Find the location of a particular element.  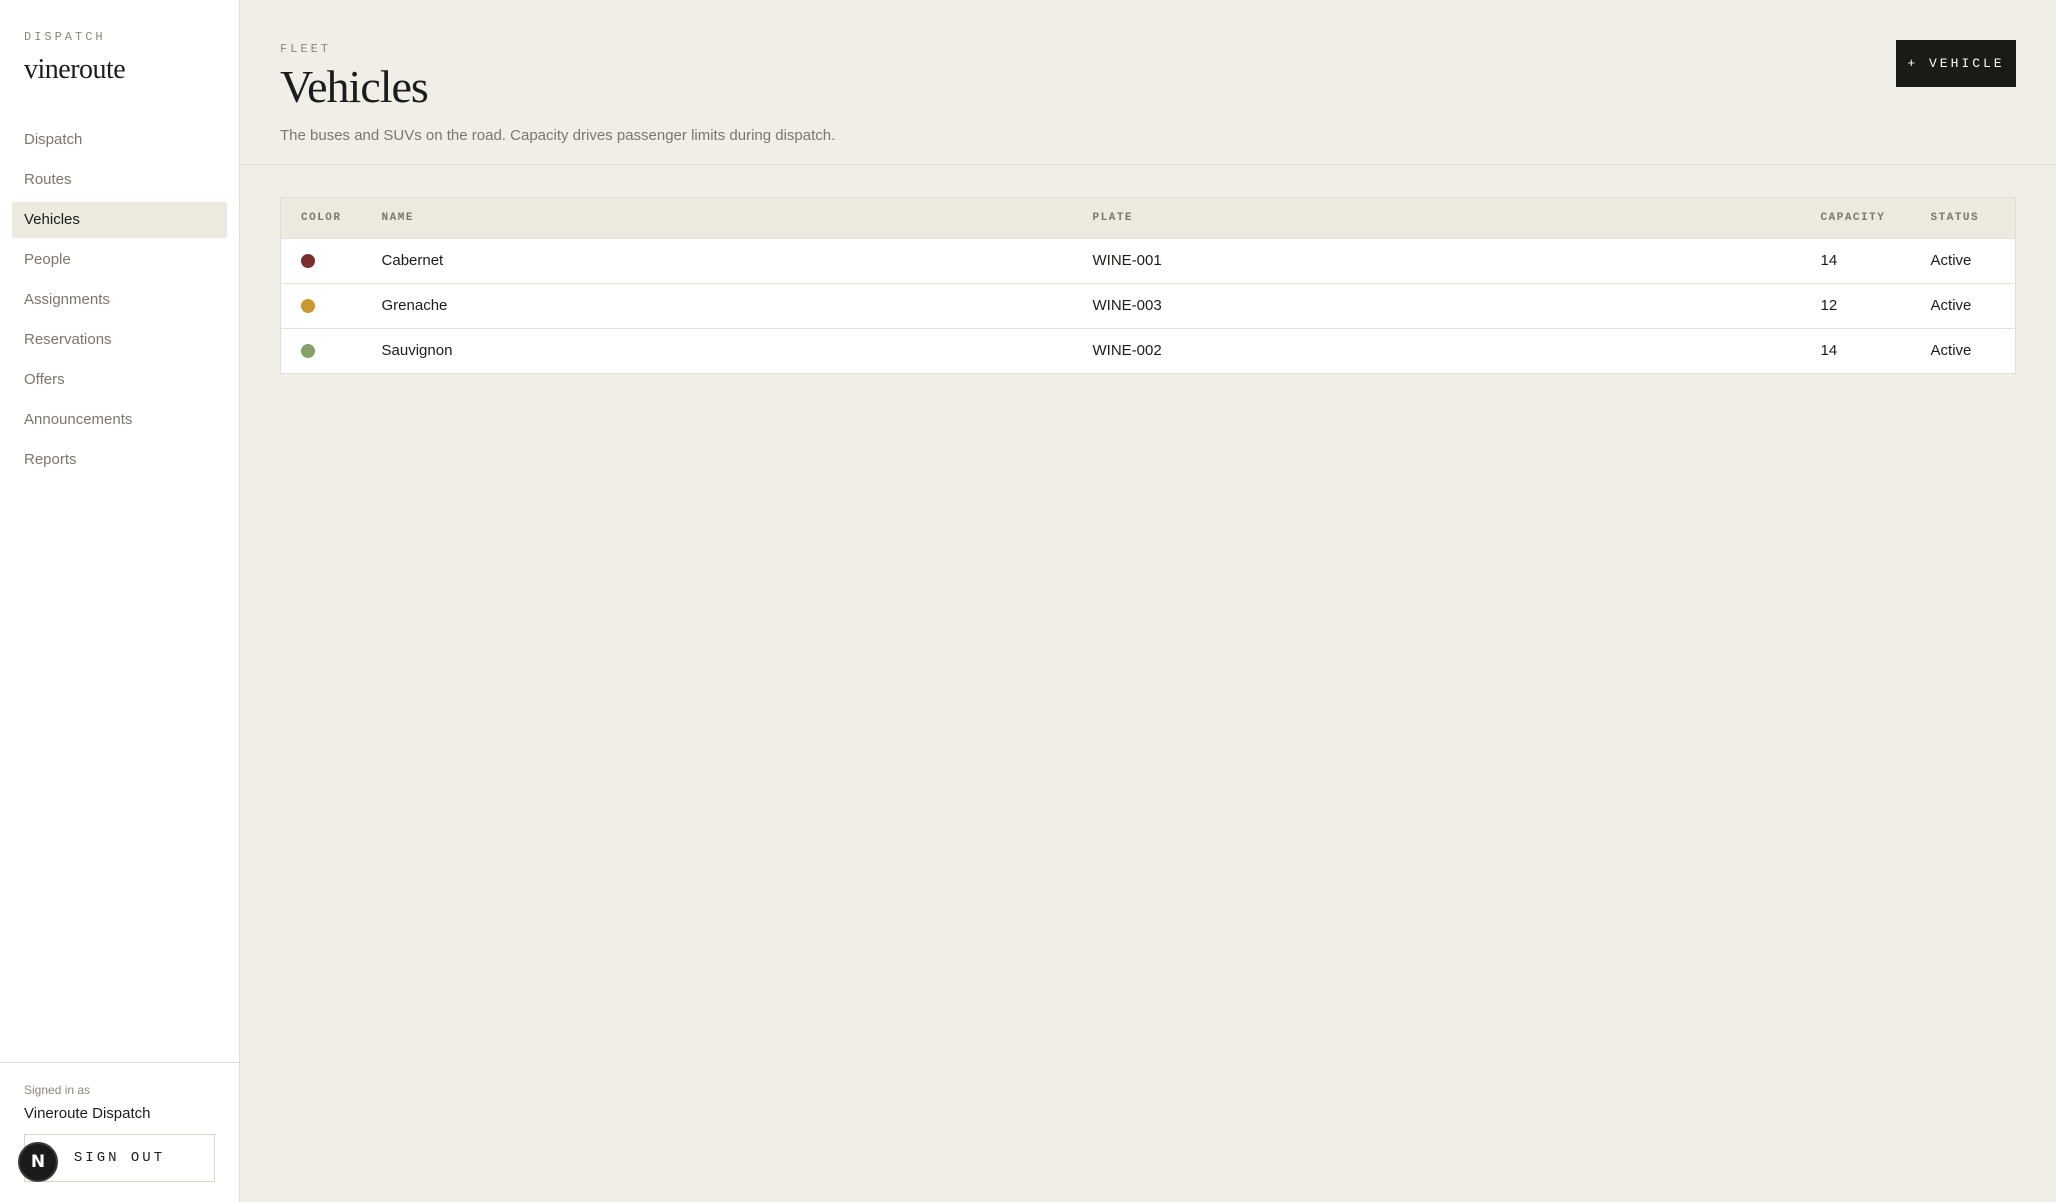

name-cell: Grenache is located at coordinates (414, 305).